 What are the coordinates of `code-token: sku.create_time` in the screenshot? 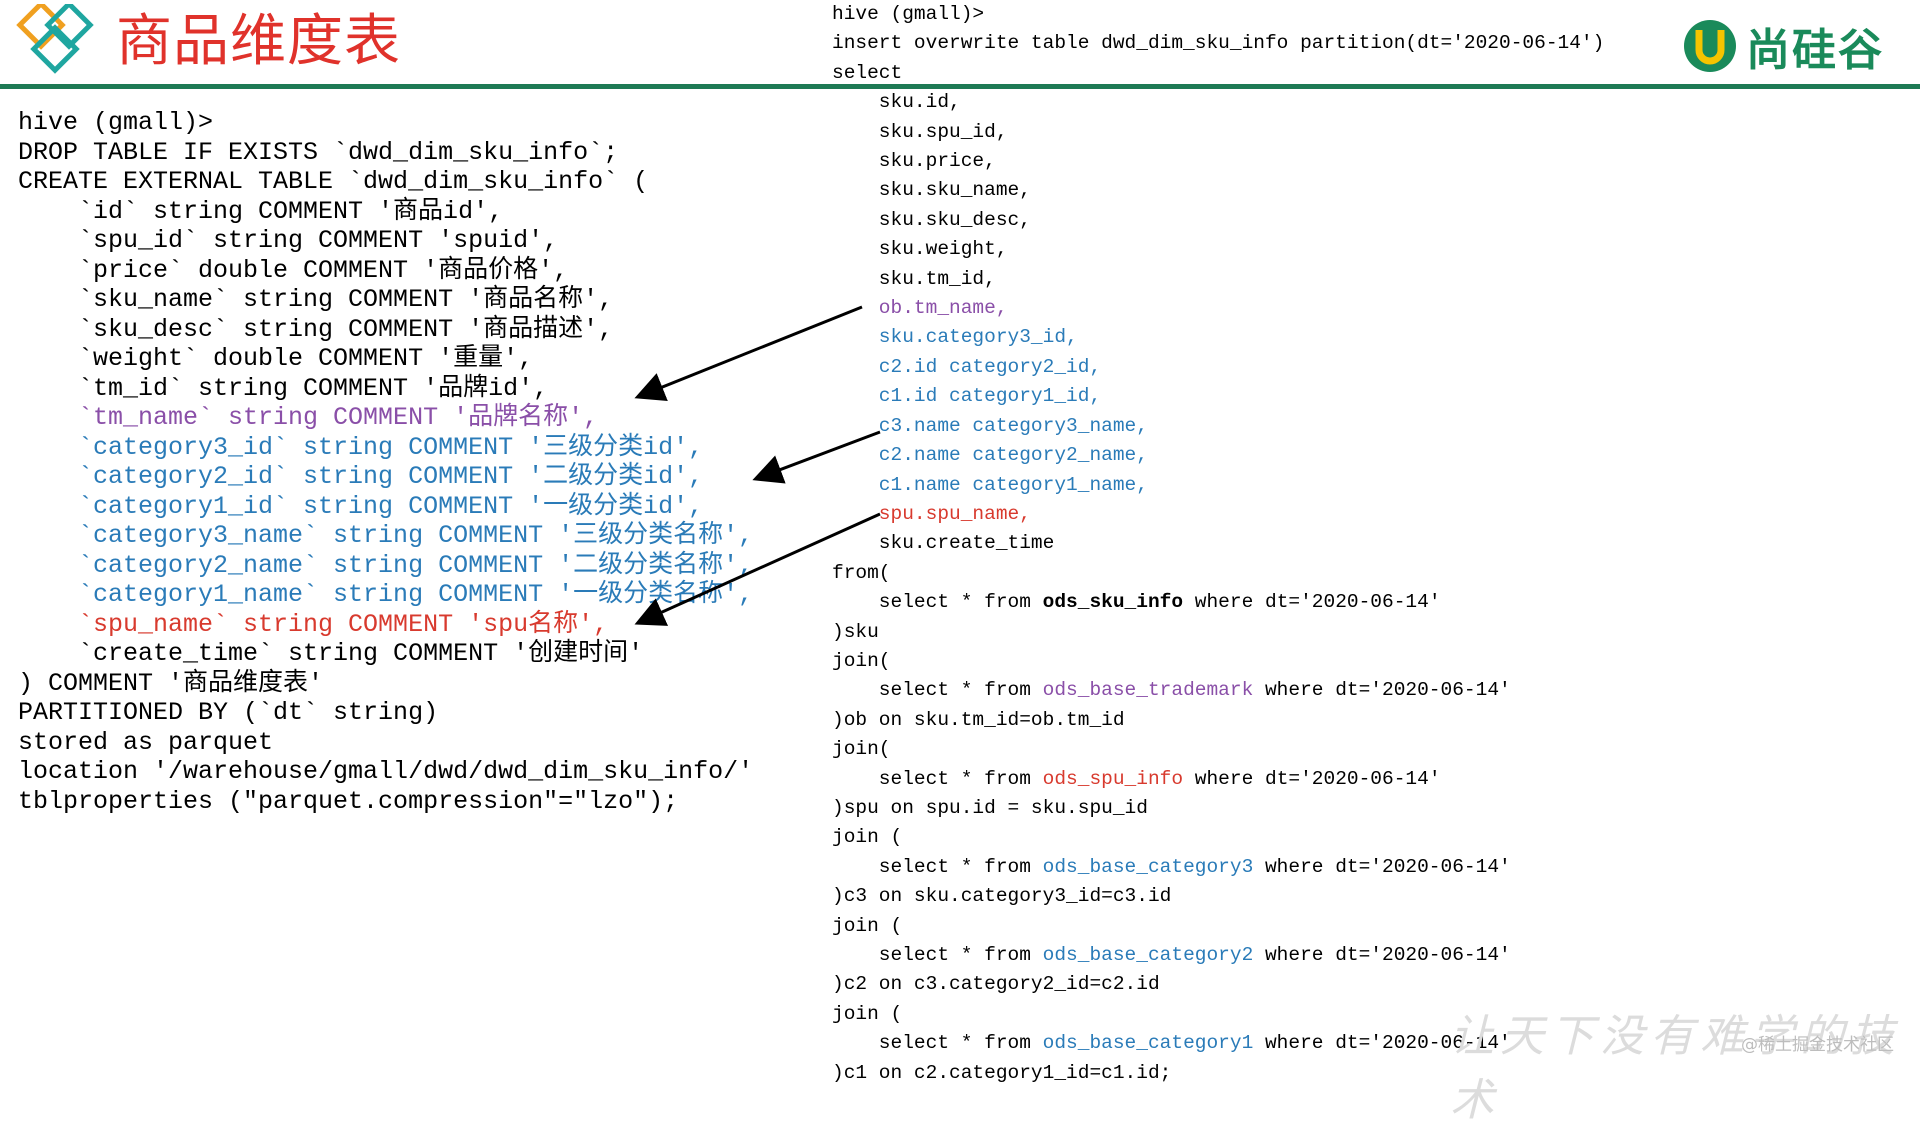 It's located at (943, 543).